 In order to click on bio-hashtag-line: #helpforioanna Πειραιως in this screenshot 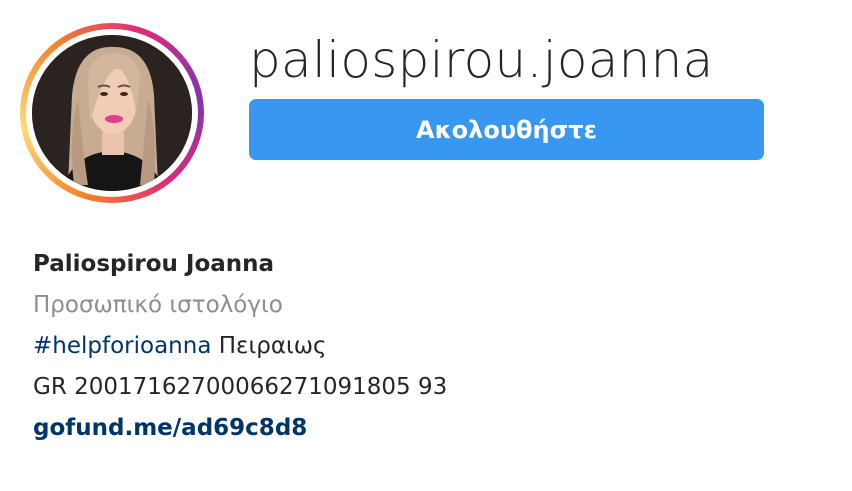, I will do `click(240, 346)`.